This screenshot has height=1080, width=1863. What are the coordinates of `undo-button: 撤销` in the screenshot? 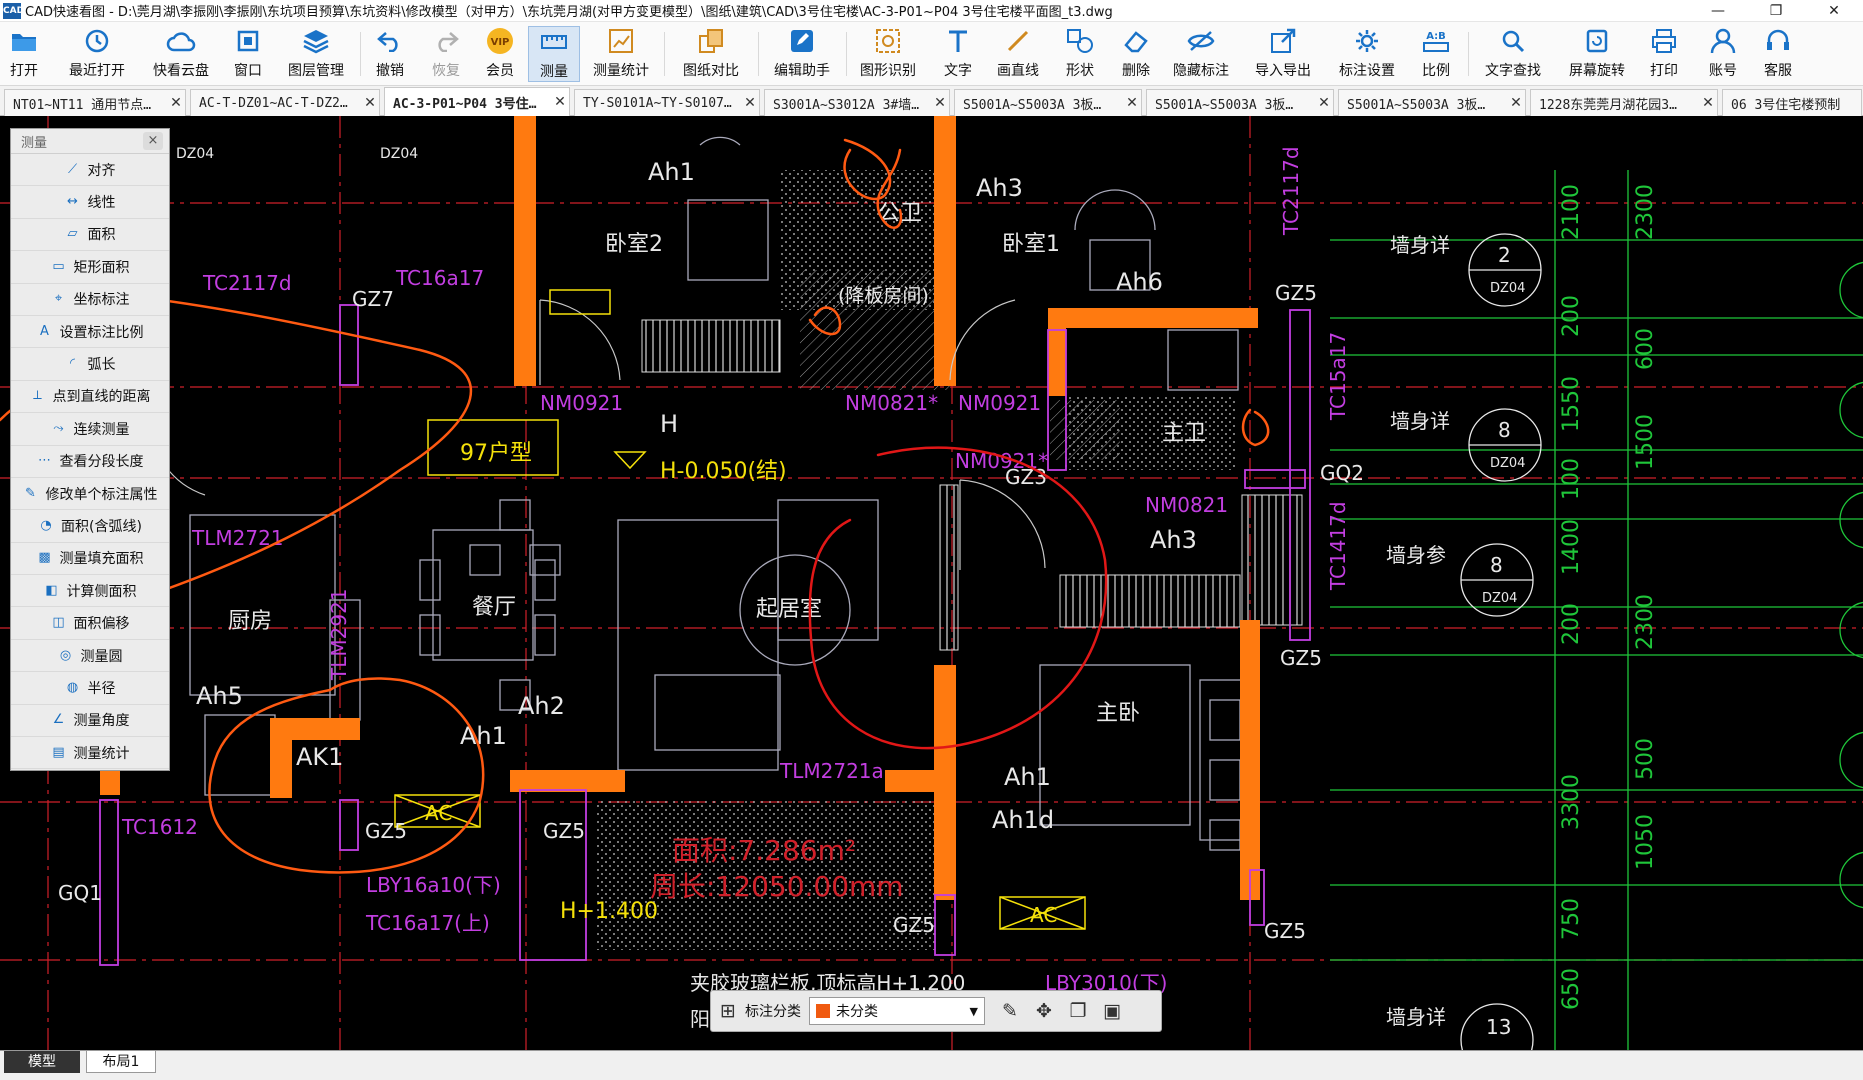 It's located at (390, 54).